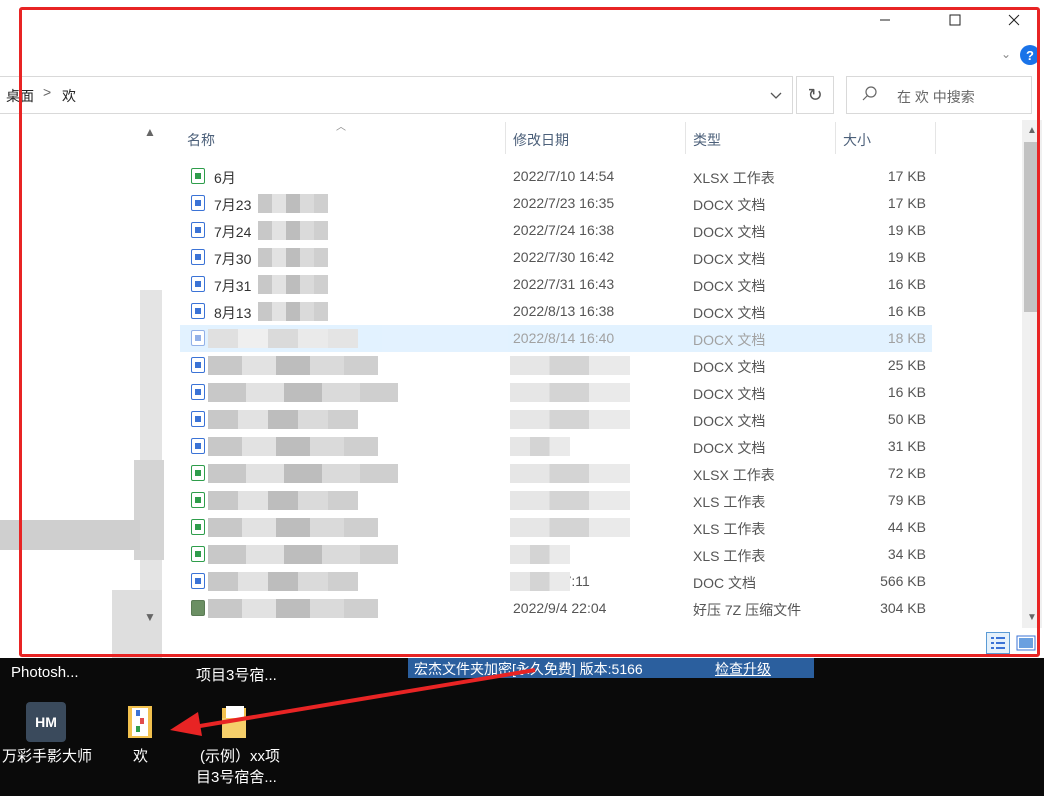  What do you see at coordinates (20, 96) in the screenshot?
I see `breadcrumb-desktop: 桌面` at bounding box center [20, 96].